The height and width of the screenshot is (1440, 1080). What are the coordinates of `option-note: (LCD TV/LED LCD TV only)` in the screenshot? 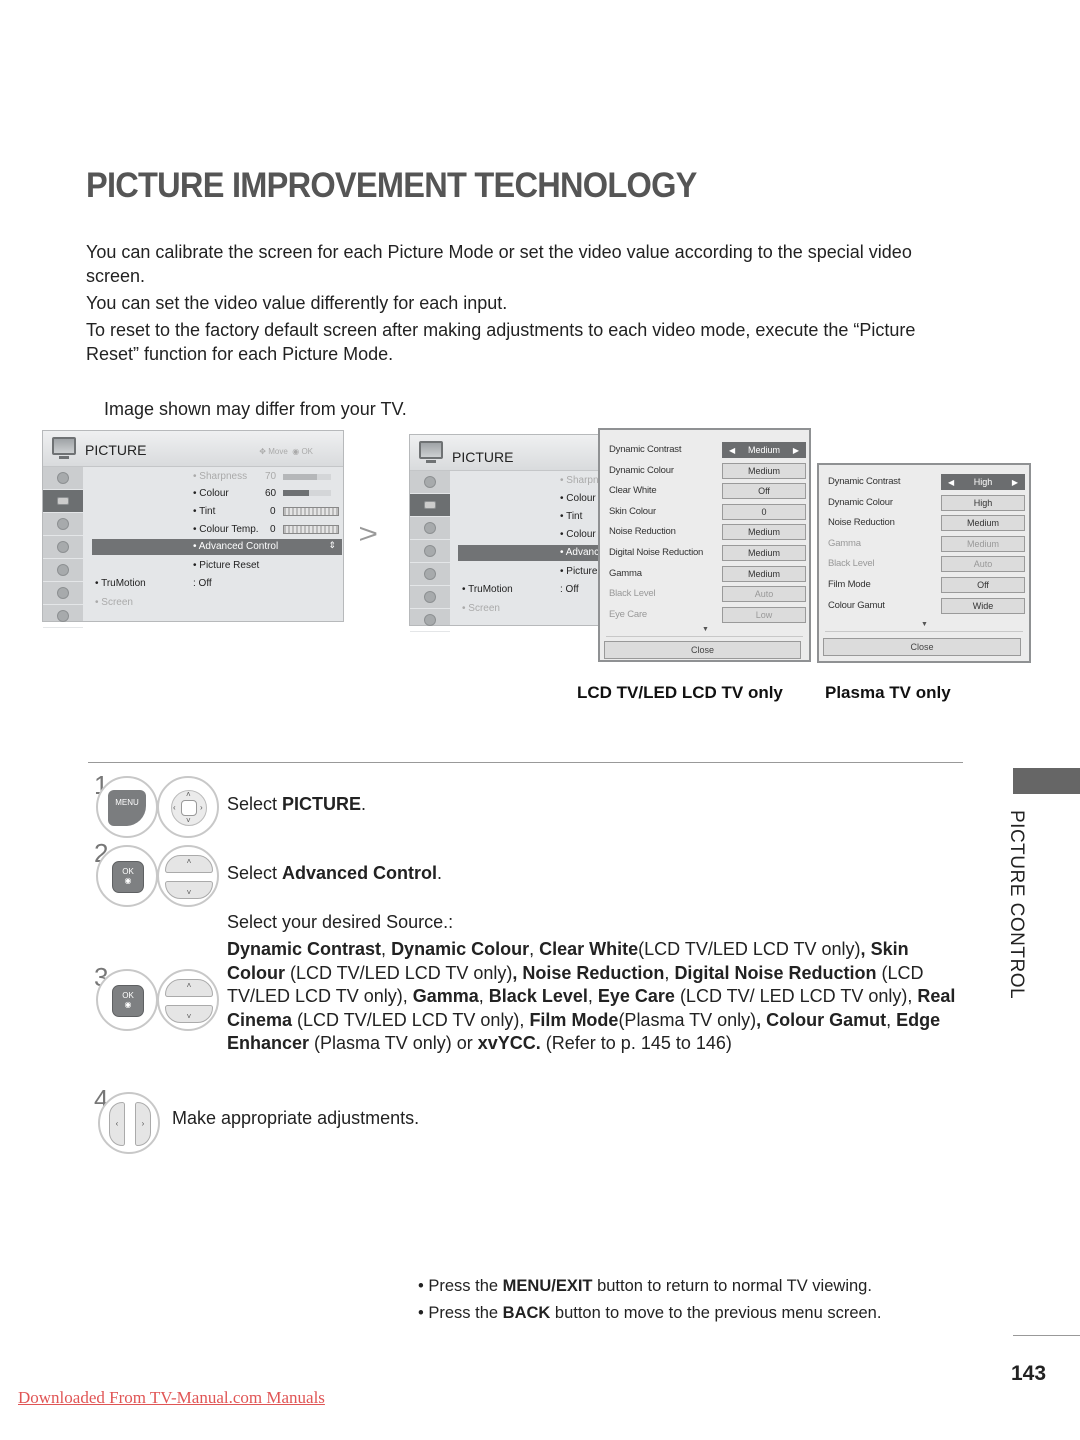 It's located at (749, 949).